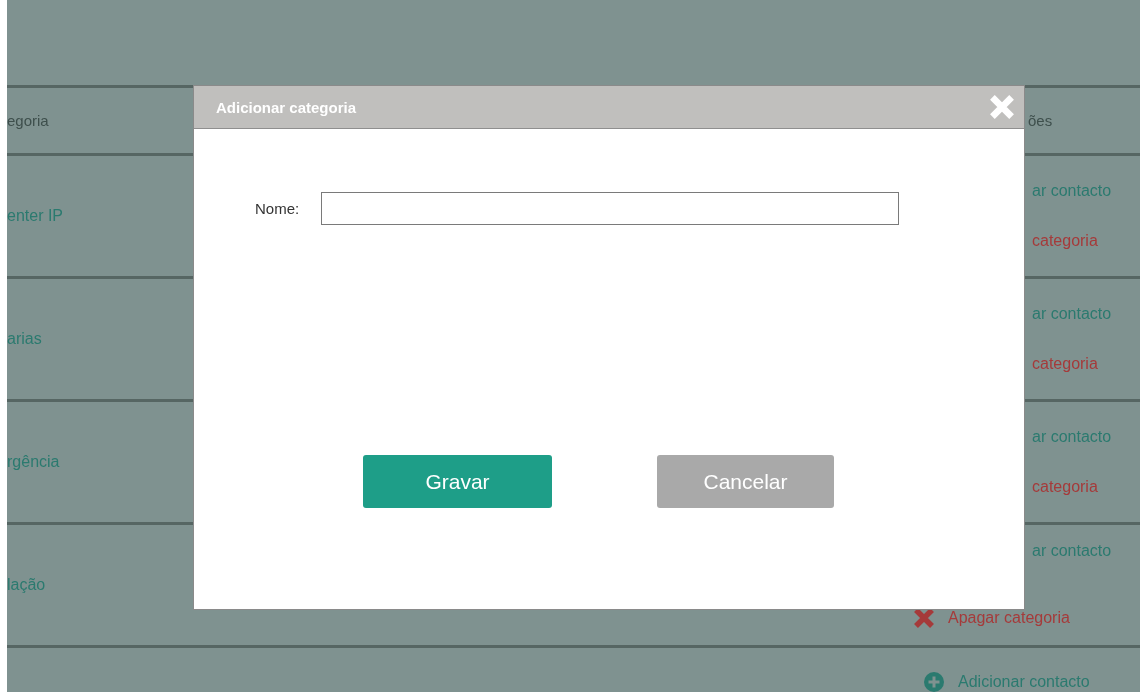 The image size is (1140, 692). I want to click on column-header: egoria, so click(28, 120).